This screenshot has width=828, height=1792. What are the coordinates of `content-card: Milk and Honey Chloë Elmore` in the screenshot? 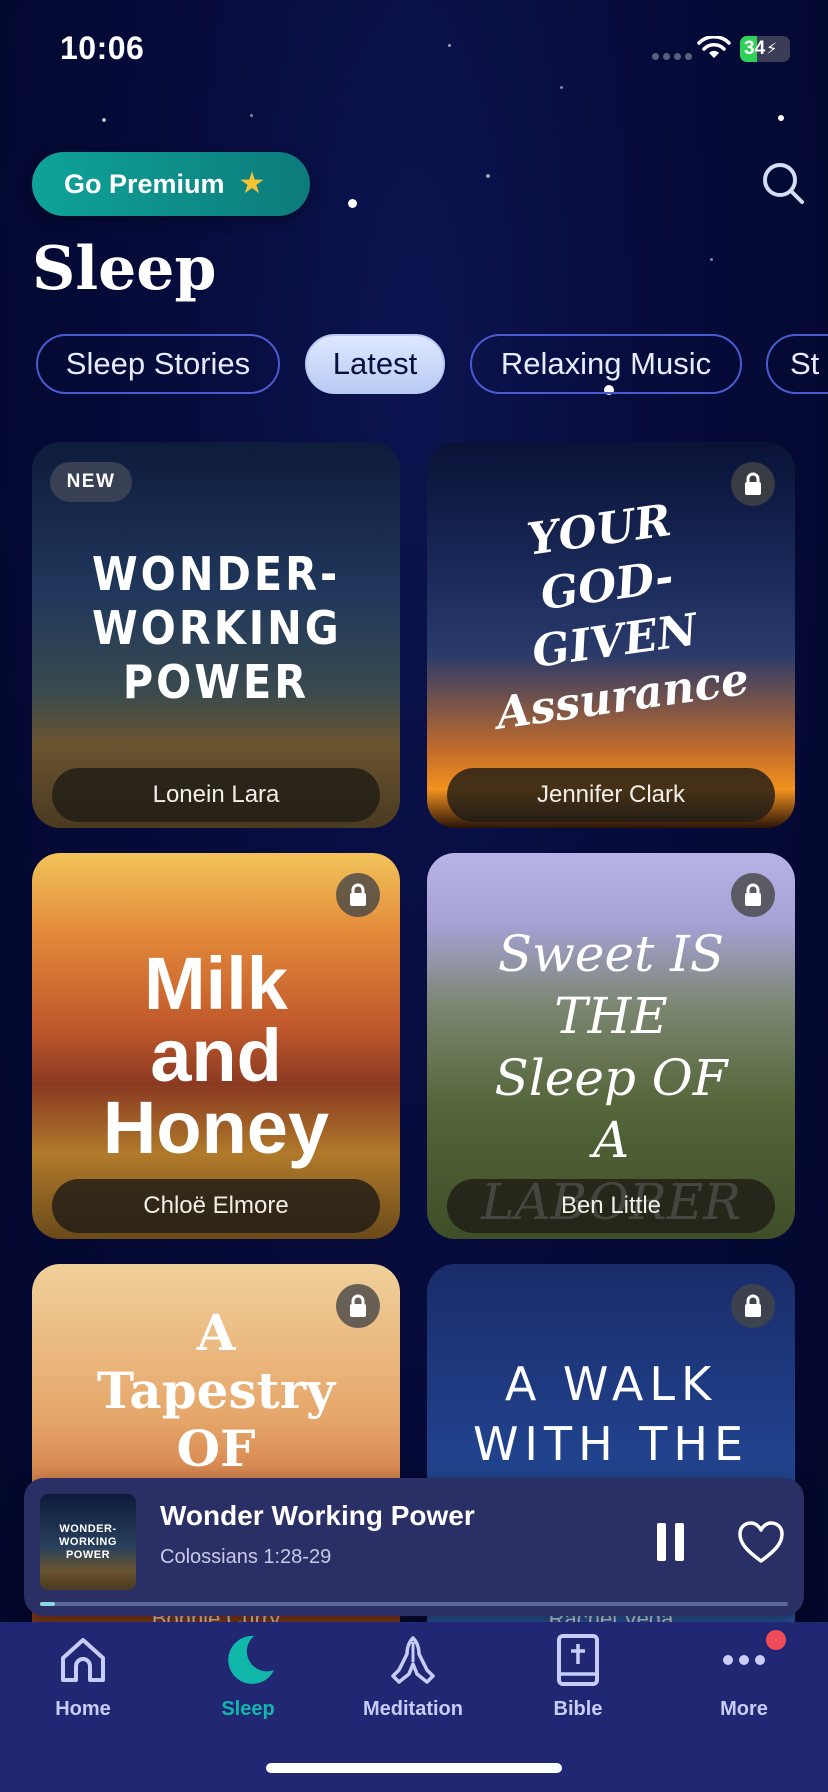 It's located at (216, 1046).